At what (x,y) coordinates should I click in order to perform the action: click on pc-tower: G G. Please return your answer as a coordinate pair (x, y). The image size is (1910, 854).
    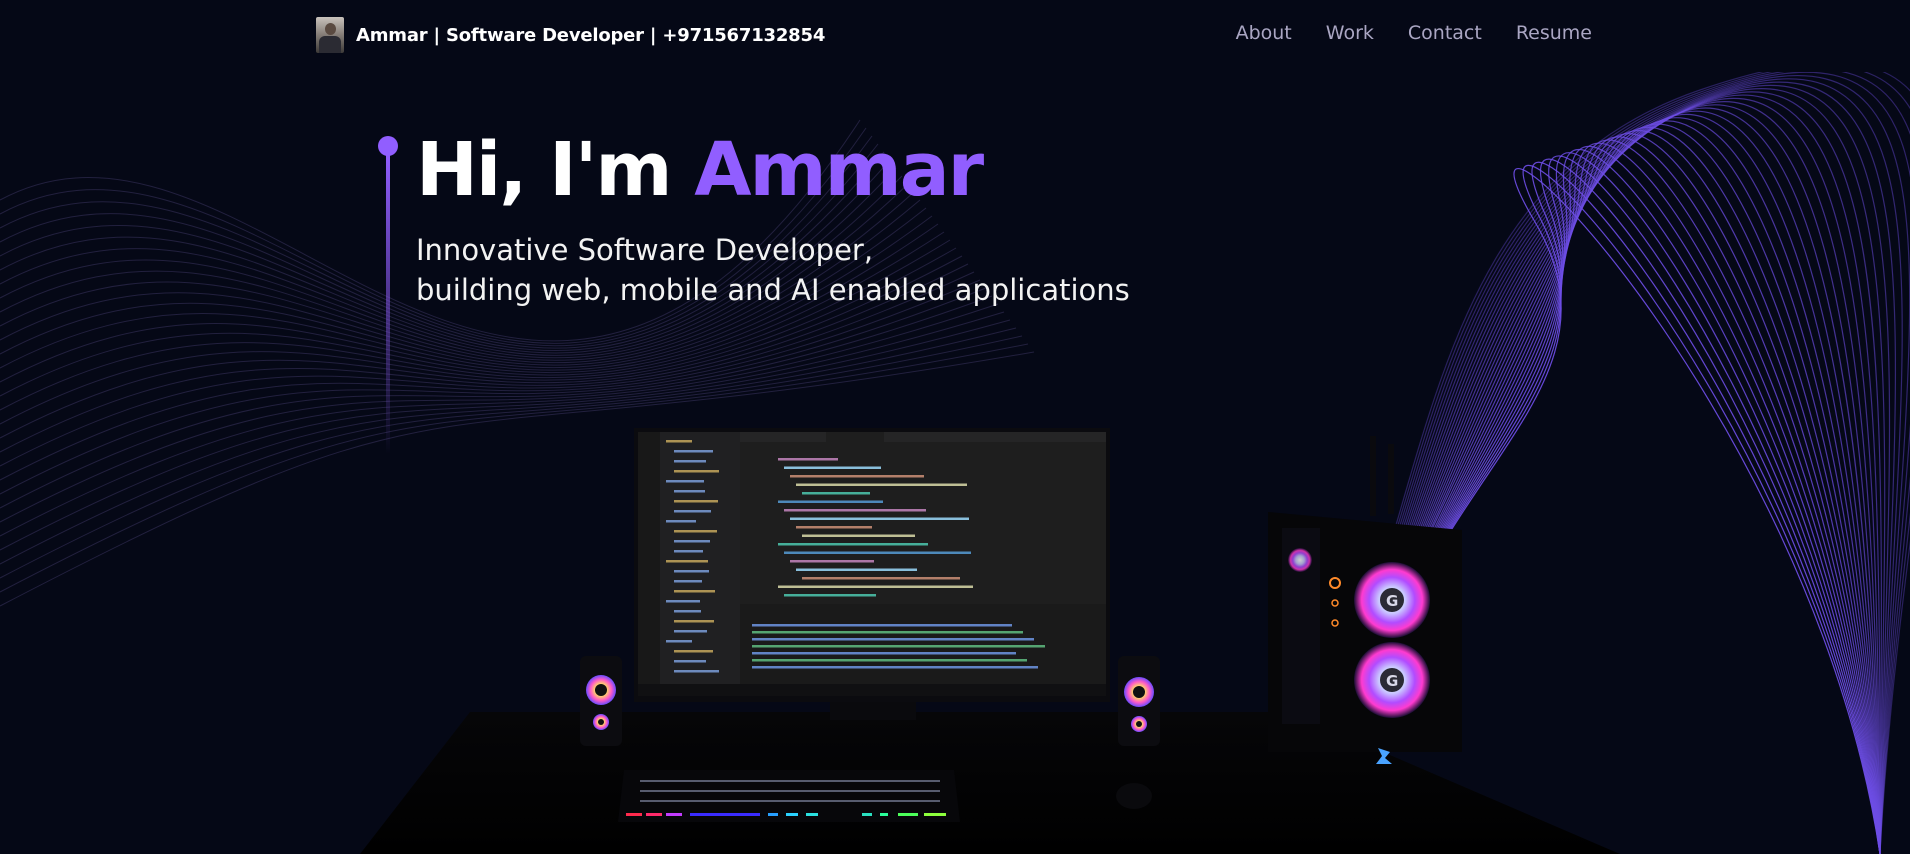
    Looking at the image, I should click on (1365, 600).